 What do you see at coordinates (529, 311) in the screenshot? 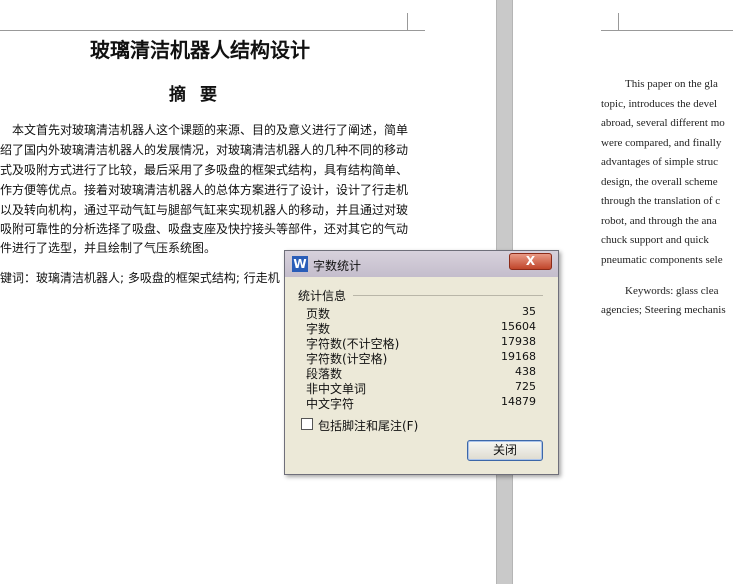
I see `stat-value: 35` at bounding box center [529, 311].